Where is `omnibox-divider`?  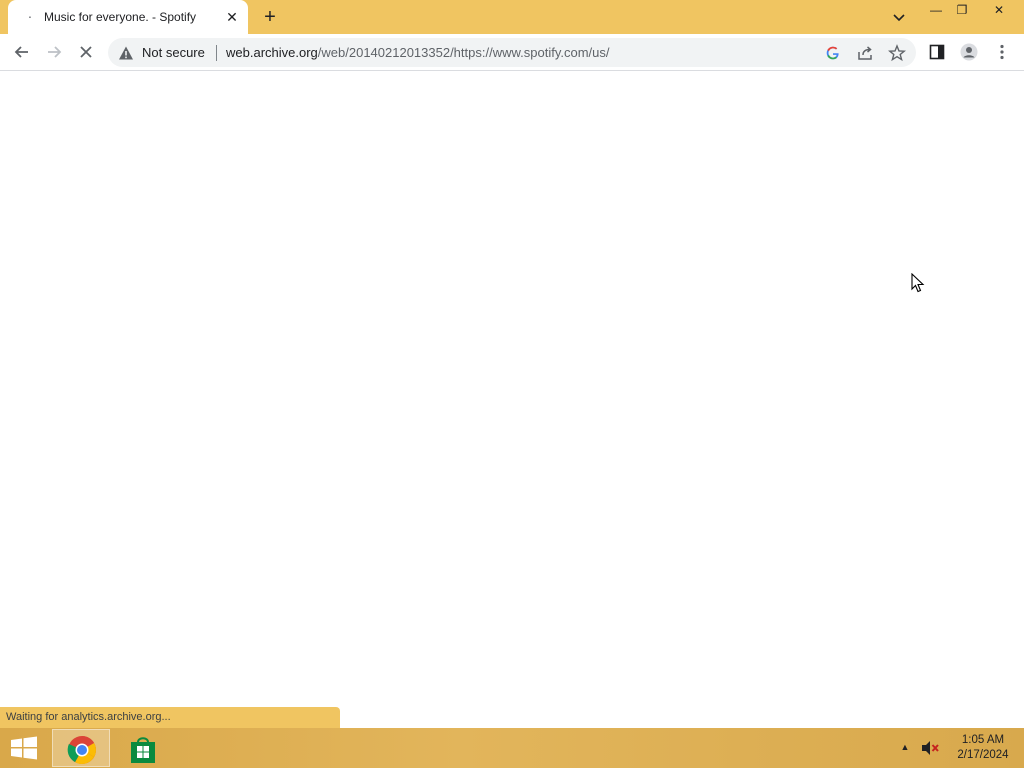
omnibox-divider is located at coordinates (216, 53).